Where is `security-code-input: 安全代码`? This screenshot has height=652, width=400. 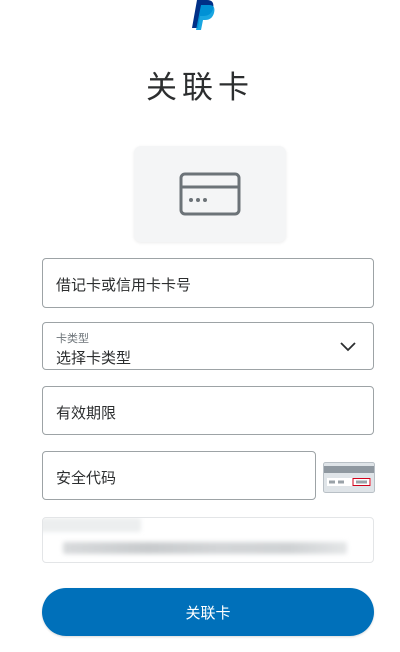
security-code-input: 安全代码 is located at coordinates (179, 475).